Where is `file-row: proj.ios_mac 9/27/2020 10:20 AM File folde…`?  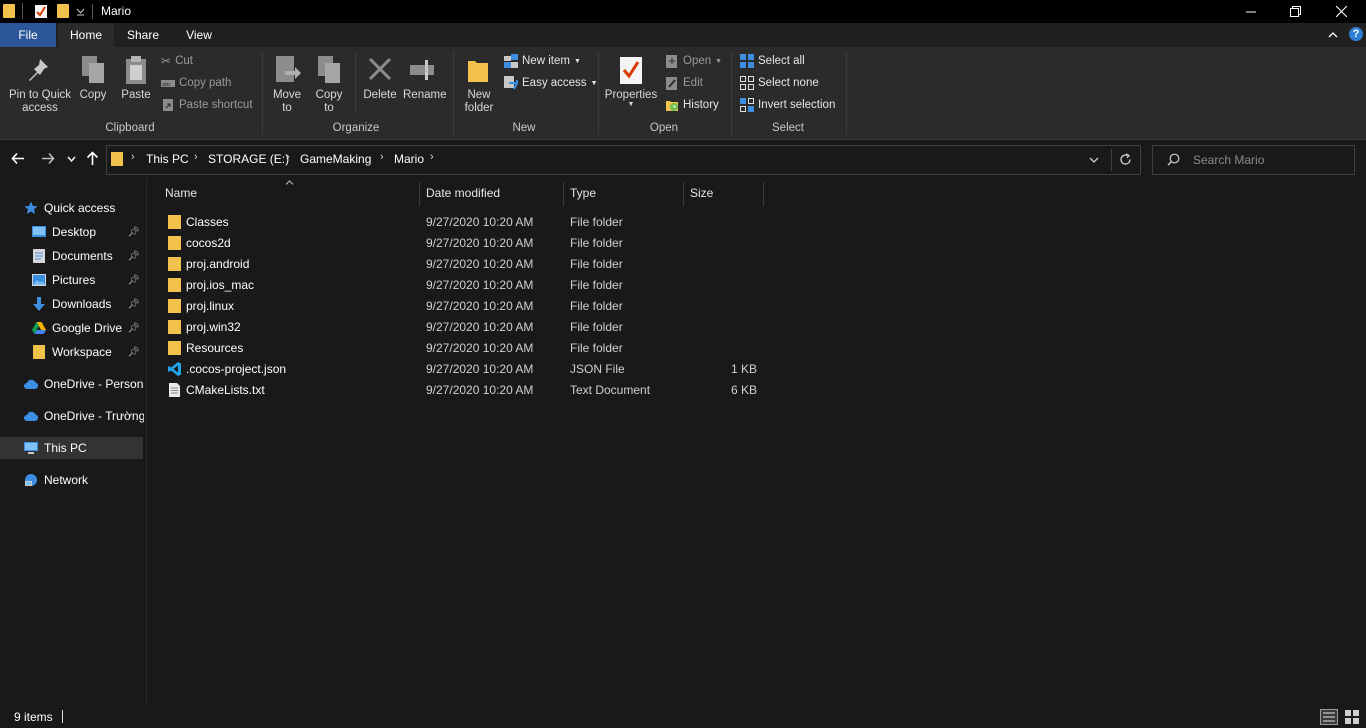 file-row: proj.ios_mac 9/27/2020 10:20 AM File folde… is located at coordinates (467, 285).